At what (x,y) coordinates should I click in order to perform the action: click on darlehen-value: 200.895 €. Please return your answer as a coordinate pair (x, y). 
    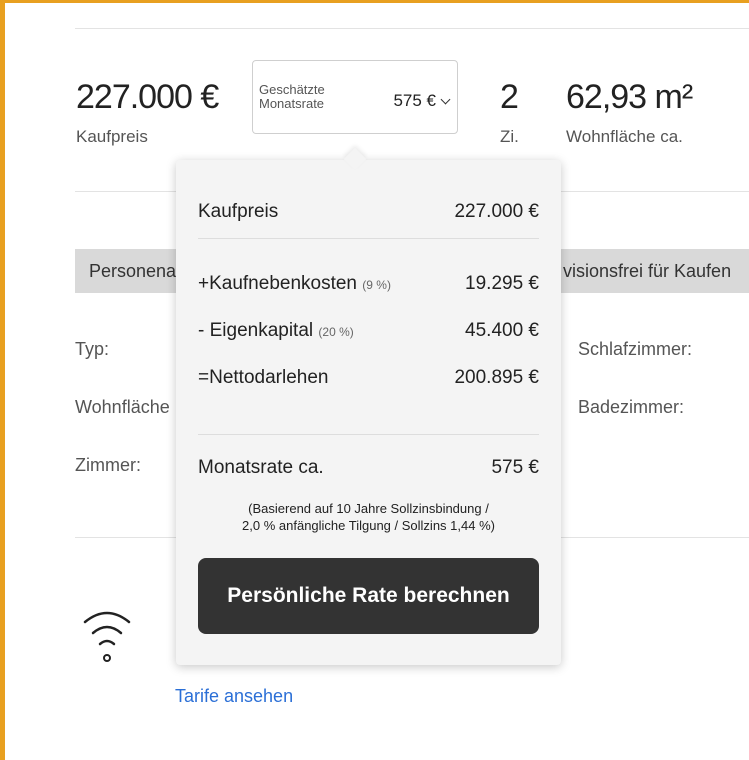
    Looking at the image, I should click on (496, 377).